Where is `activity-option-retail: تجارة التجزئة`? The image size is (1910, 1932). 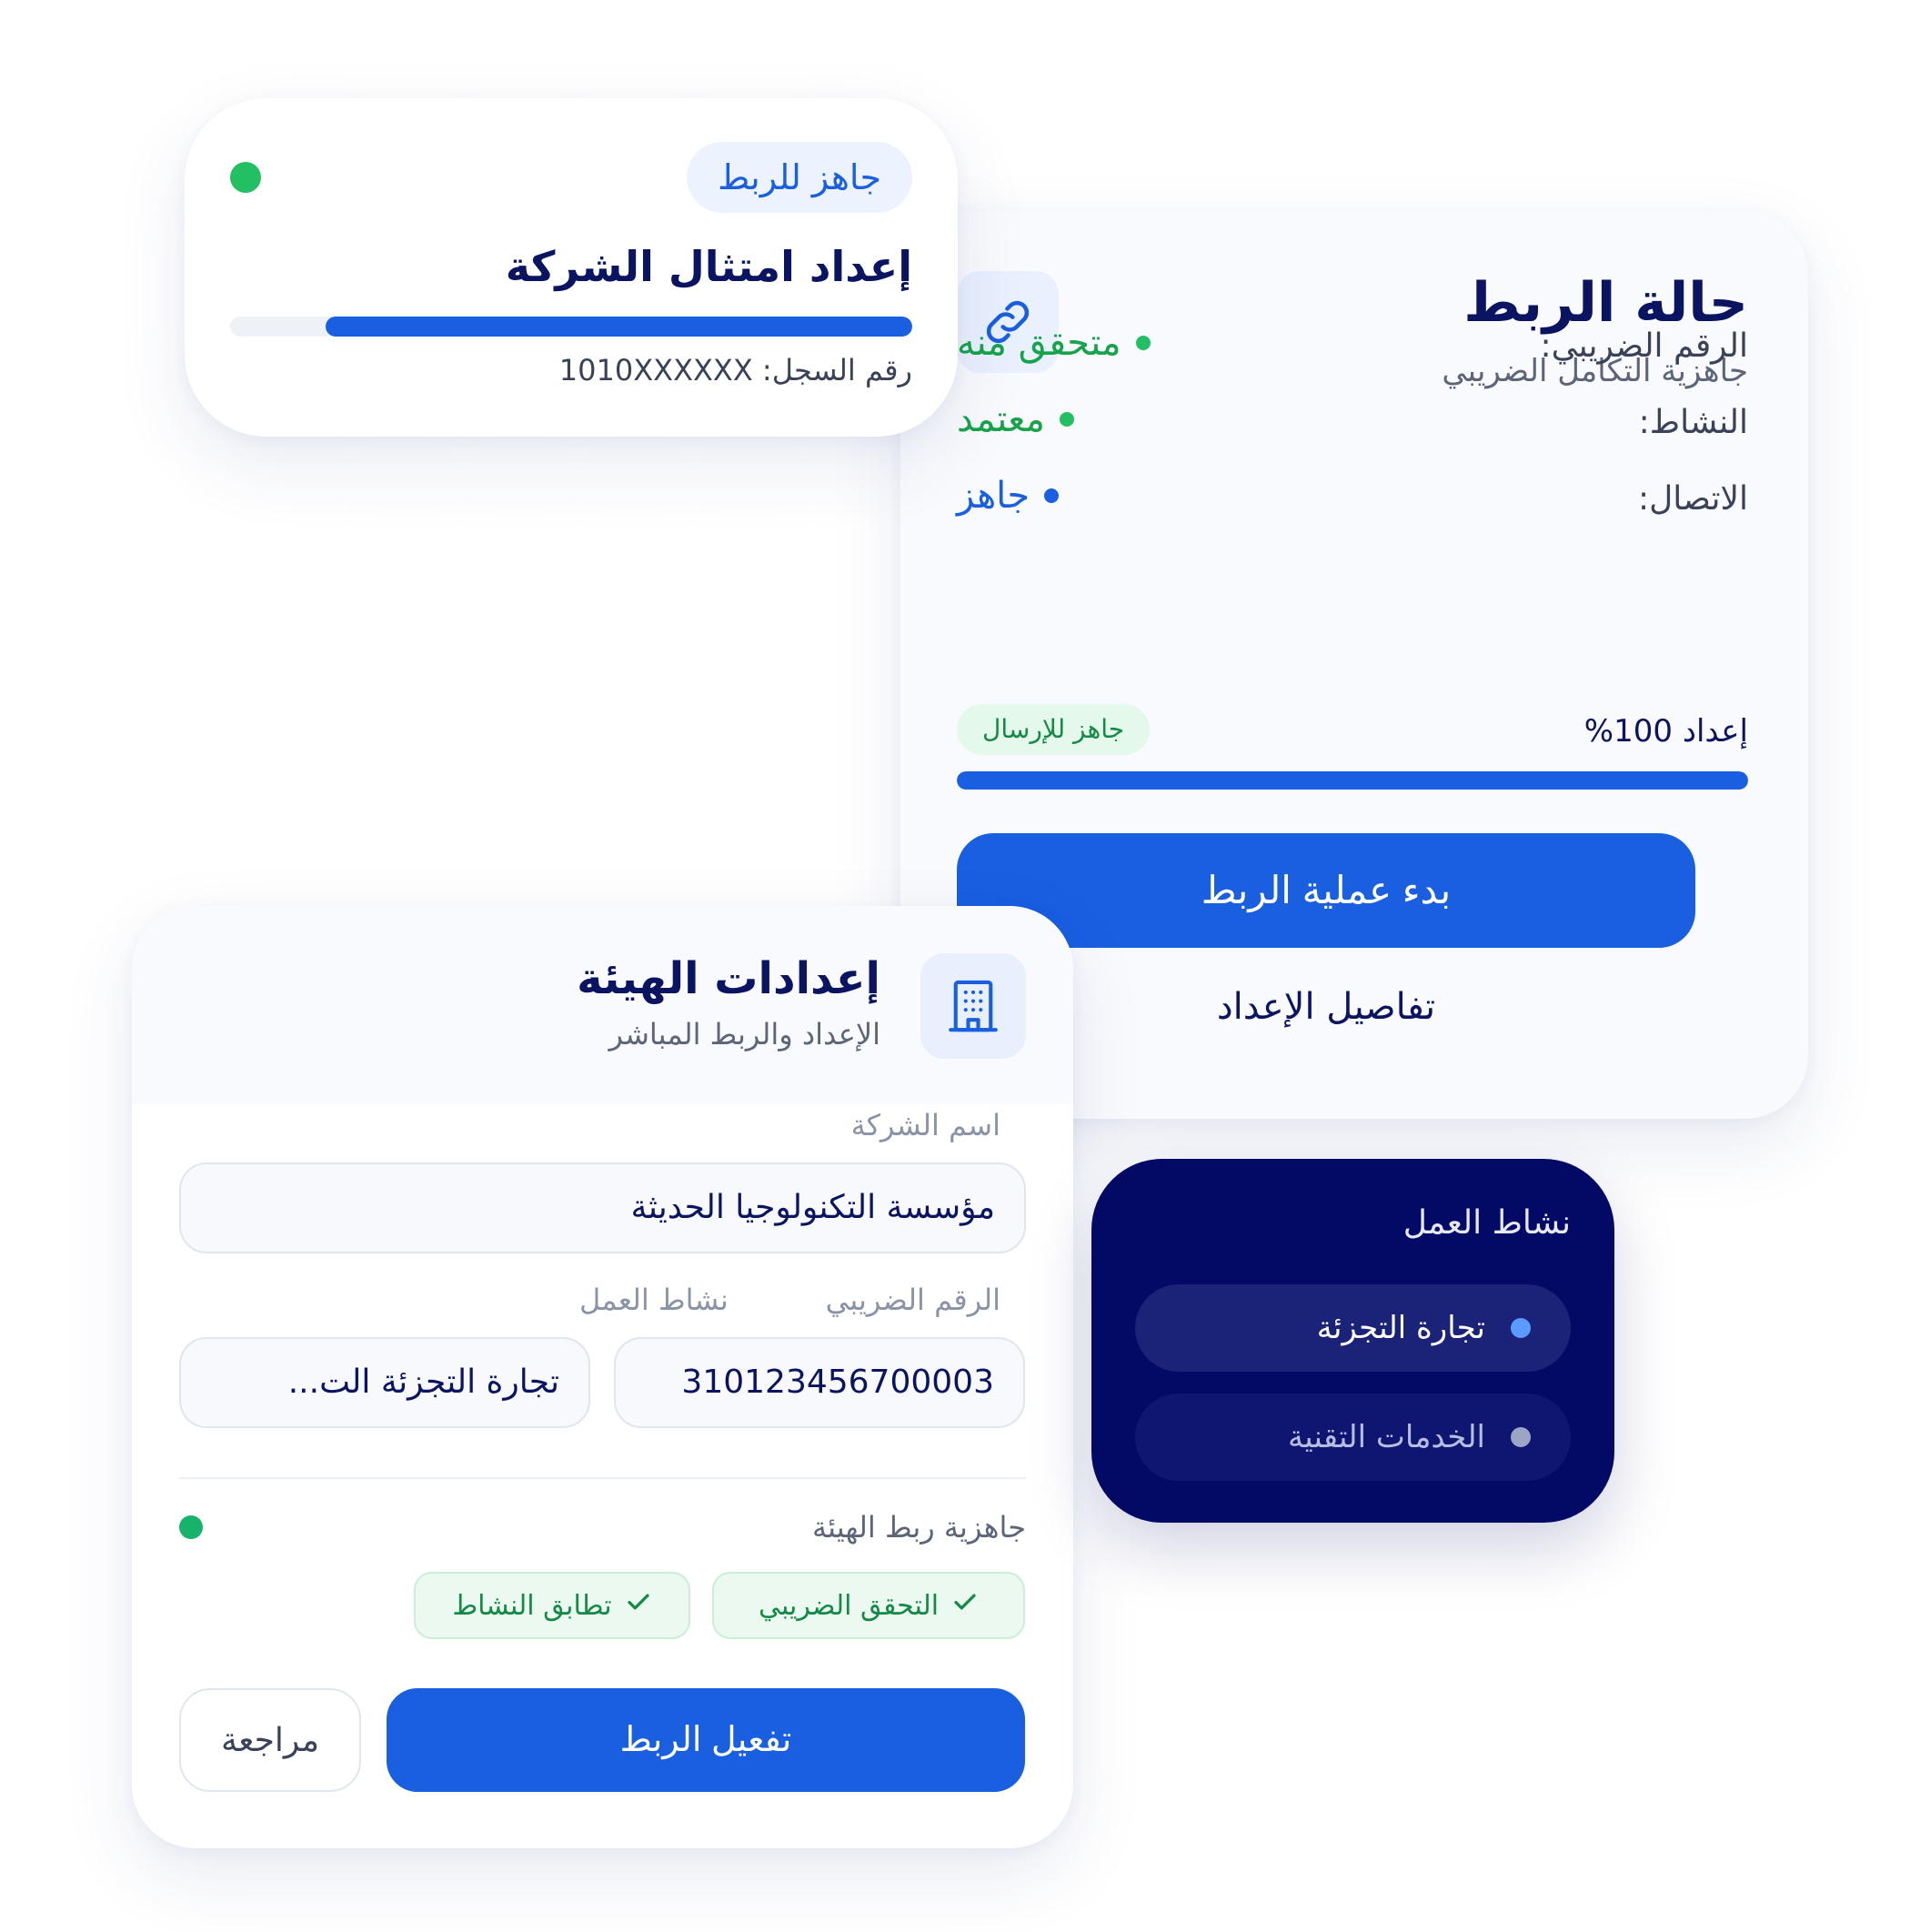 activity-option-retail: تجارة التجزئة is located at coordinates (1353, 1328).